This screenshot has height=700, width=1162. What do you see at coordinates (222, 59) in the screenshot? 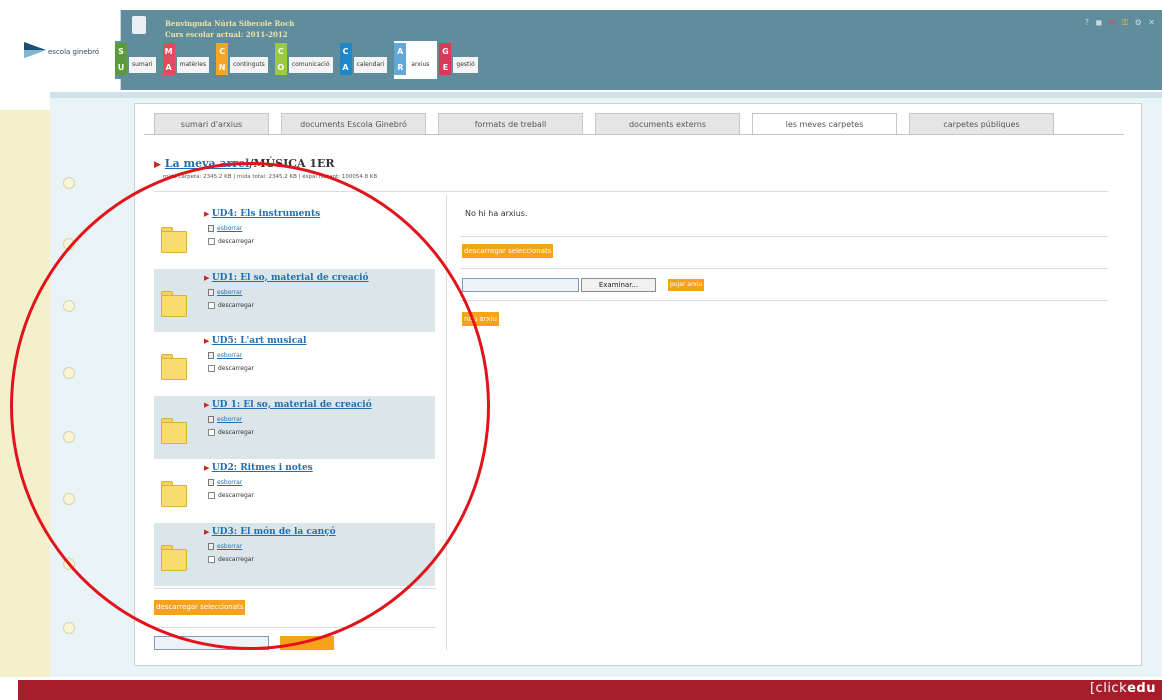
I see `module-badge: CN` at bounding box center [222, 59].